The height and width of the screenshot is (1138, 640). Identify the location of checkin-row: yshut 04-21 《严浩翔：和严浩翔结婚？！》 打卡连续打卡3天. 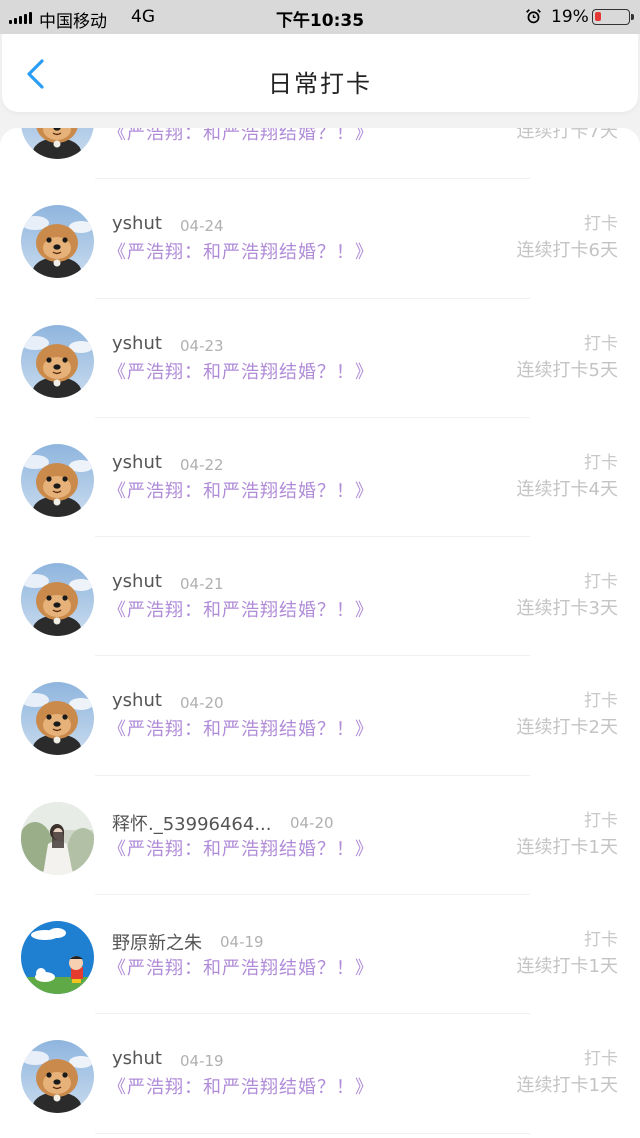
(320, 597).